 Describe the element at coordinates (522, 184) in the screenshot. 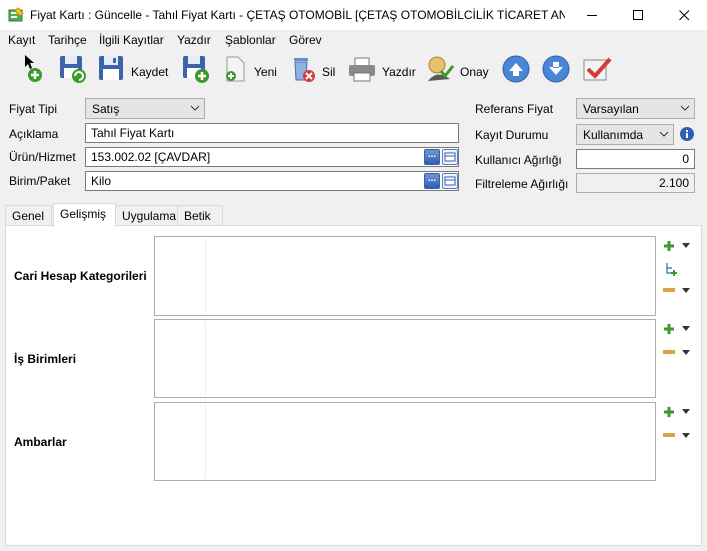

I see `filtreleme-agirligi-label: Filtreleme Ağırlığı` at that location.